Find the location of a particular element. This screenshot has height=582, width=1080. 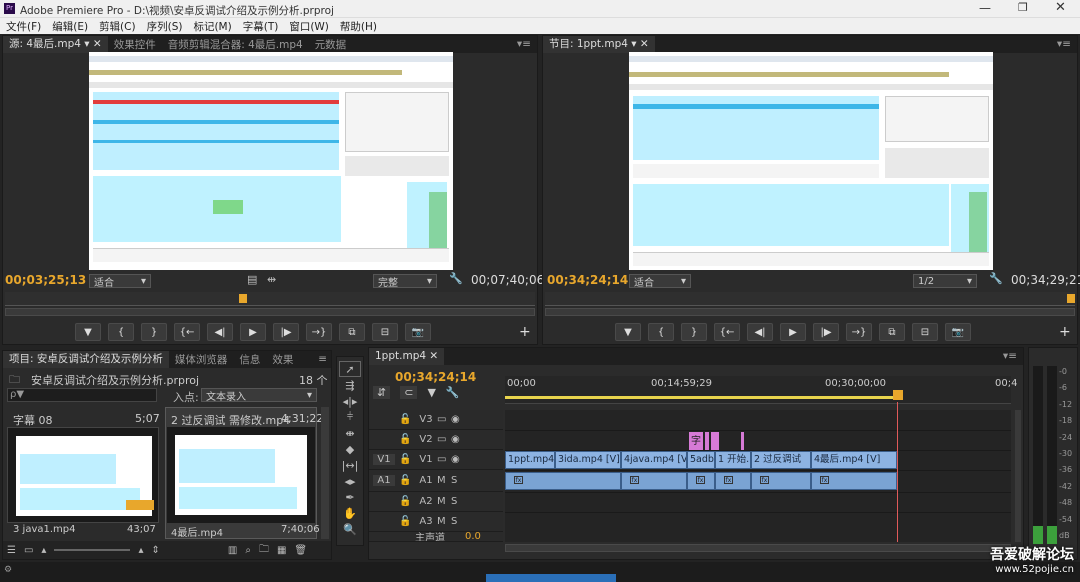

menu-window: 窗口(W) is located at coordinates (309, 26).